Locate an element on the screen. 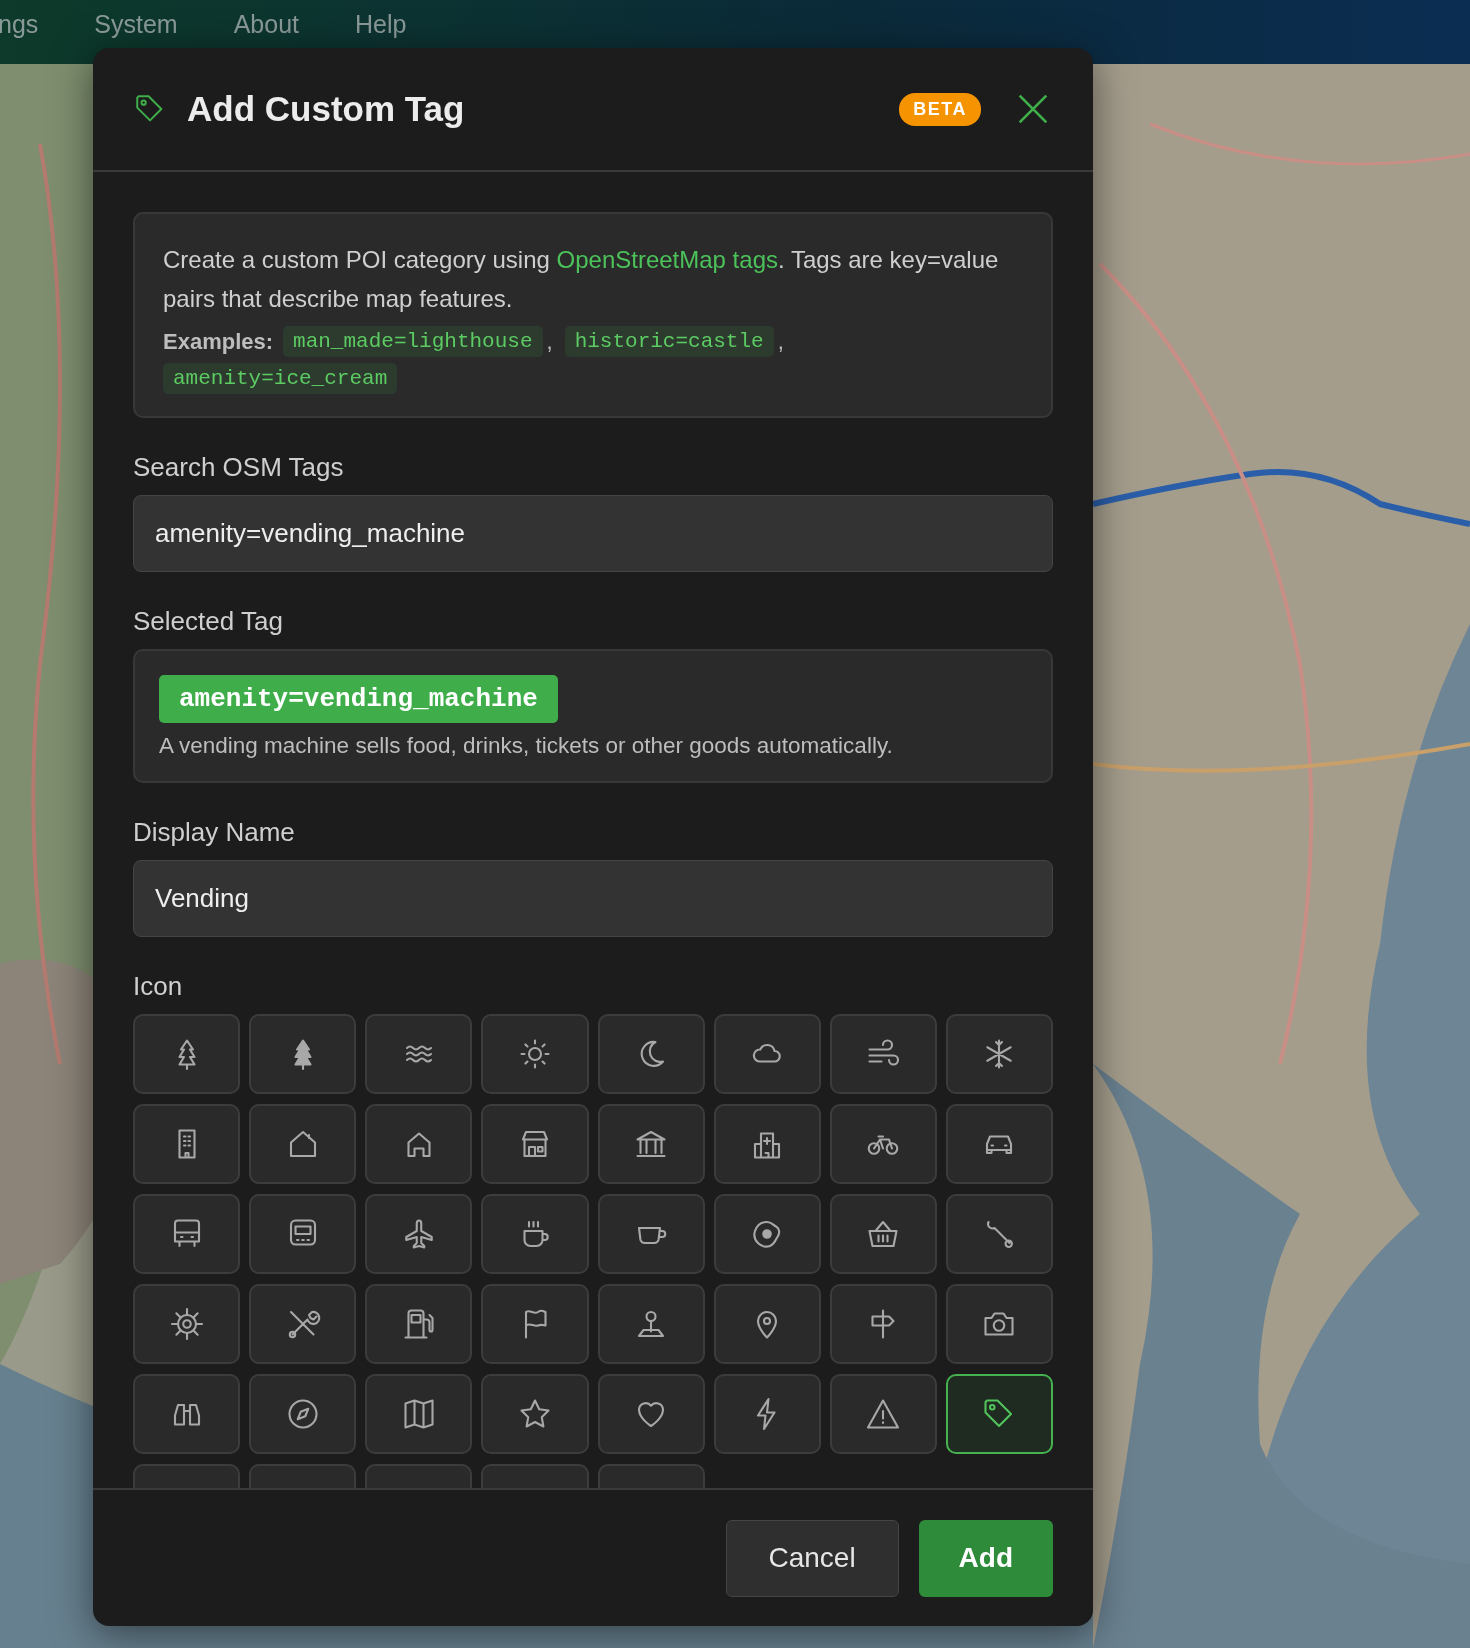 The height and width of the screenshot is (1648, 1470). link: OpenStreetMap tags is located at coordinates (667, 259).